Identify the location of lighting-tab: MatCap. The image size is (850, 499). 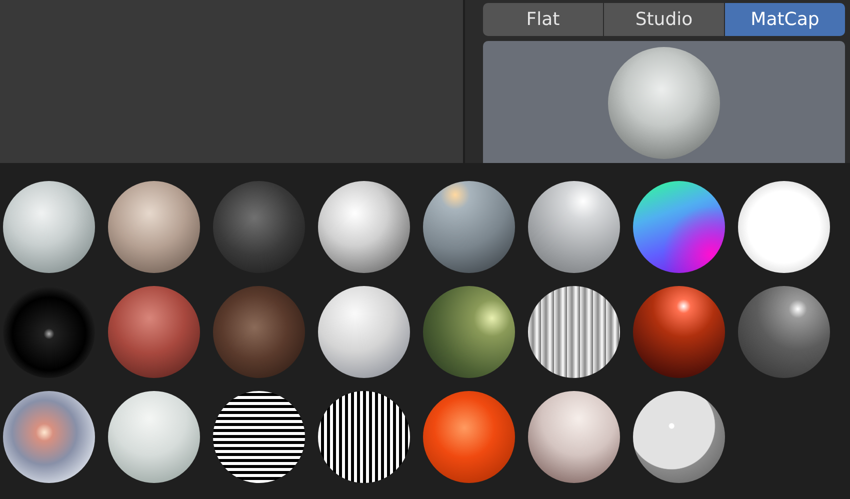
(785, 19).